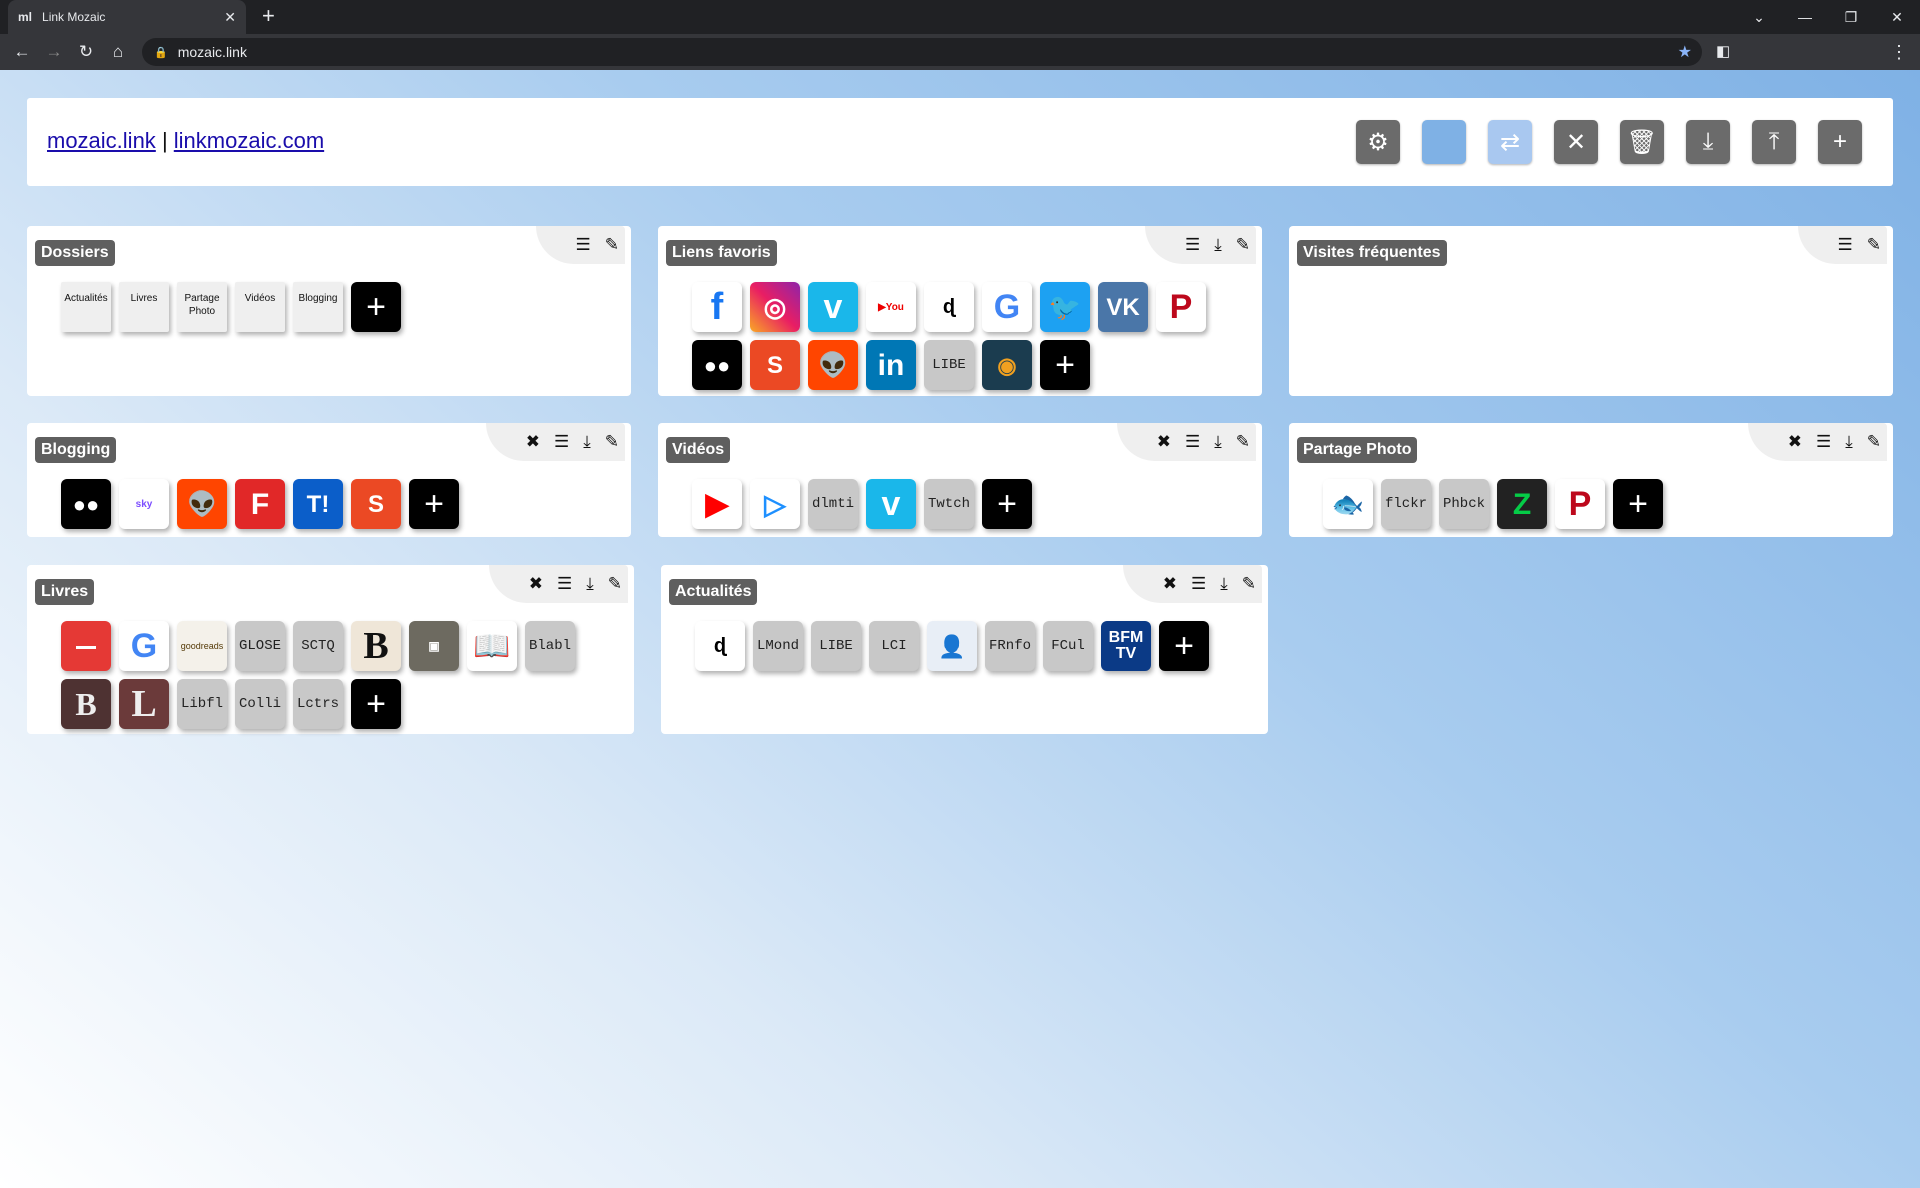 The width and height of the screenshot is (1920, 1188). Describe the element at coordinates (778, 646) in the screenshot. I see `link-tile: LMond` at that location.